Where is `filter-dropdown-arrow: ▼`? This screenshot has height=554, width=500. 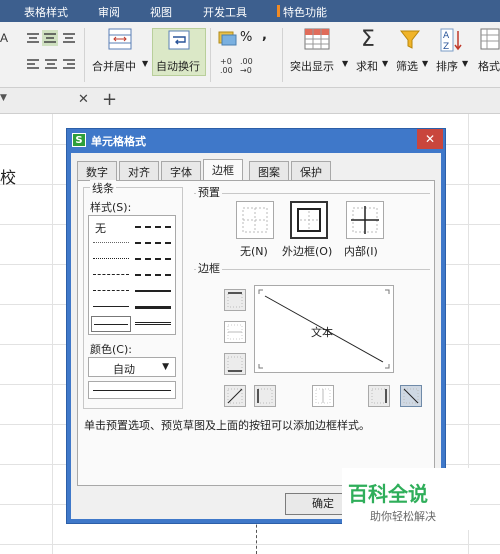 filter-dropdown-arrow: ▼ is located at coordinates (425, 63).